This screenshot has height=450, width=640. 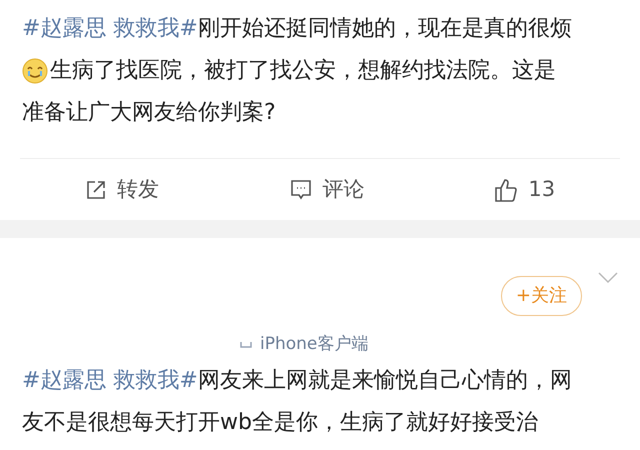 I want to click on chevron-down-icon, so click(x=608, y=278).